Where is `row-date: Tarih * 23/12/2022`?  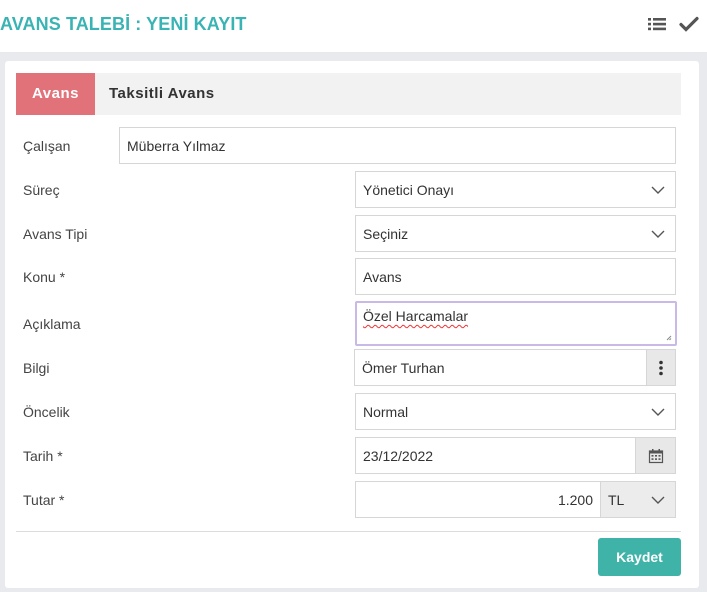 row-date: Tarih * 23/12/2022 is located at coordinates (348, 456).